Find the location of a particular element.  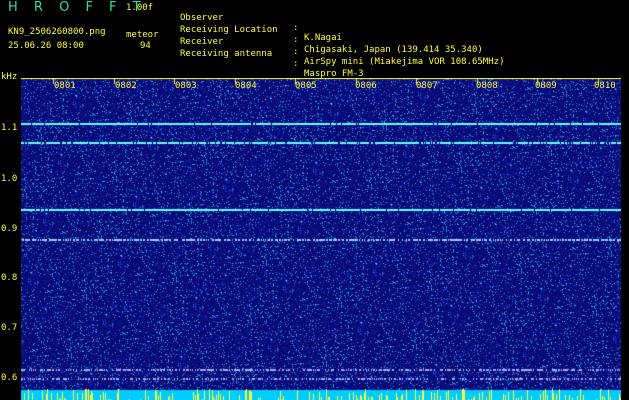

info-value: K.Nagai is located at coordinates (323, 38).